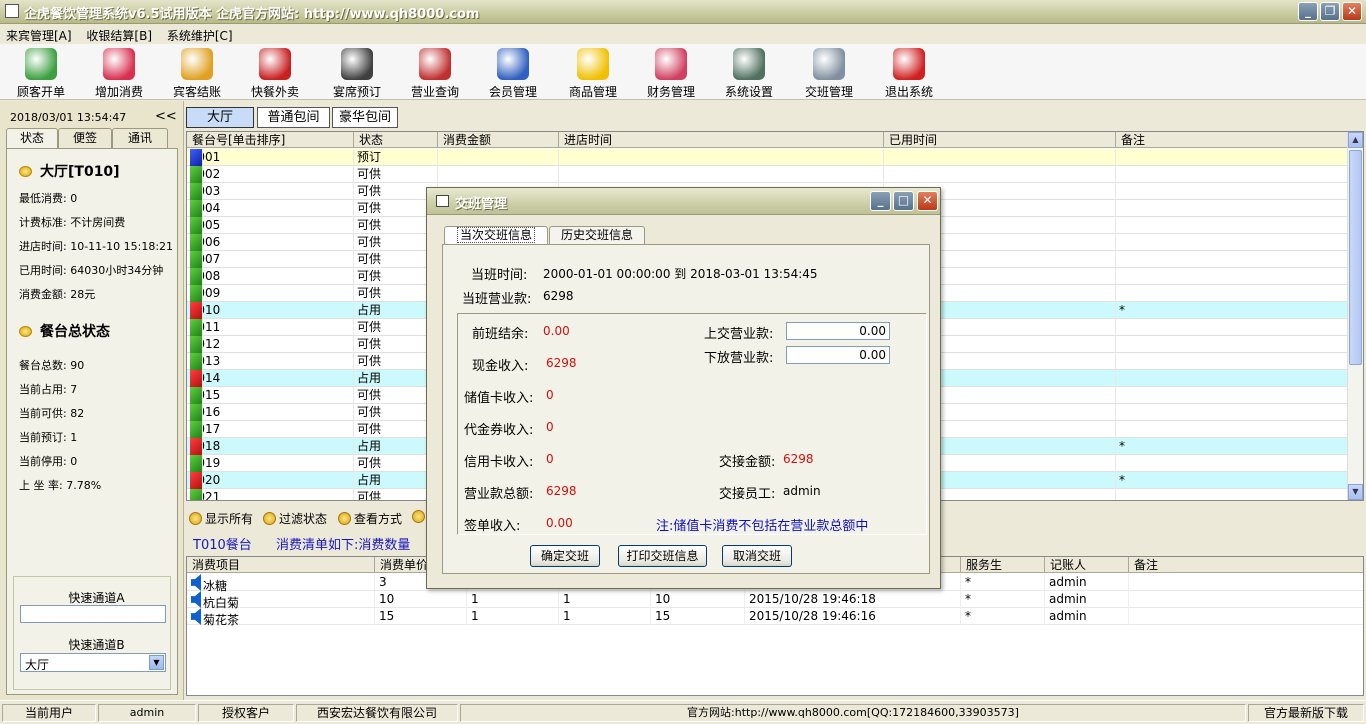 The height and width of the screenshot is (724, 1366). I want to click on print-handover-button: 打印交班信息, so click(662, 556).